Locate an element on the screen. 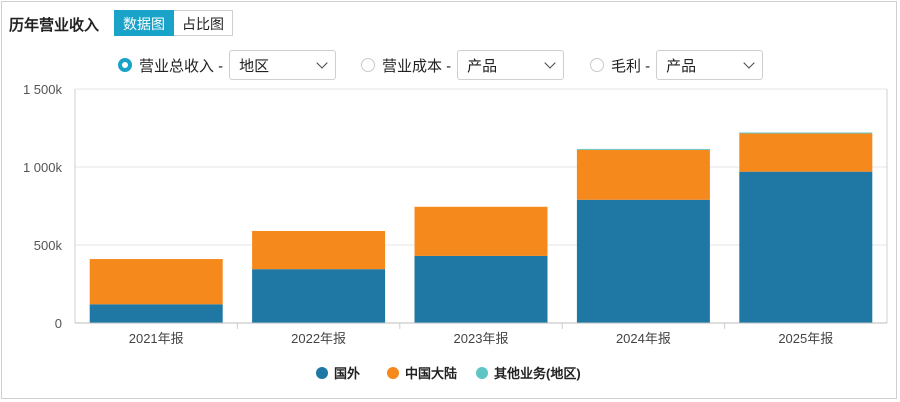 The width and height of the screenshot is (900, 402). view-tabs: 数据图 占比图 is located at coordinates (173, 23).